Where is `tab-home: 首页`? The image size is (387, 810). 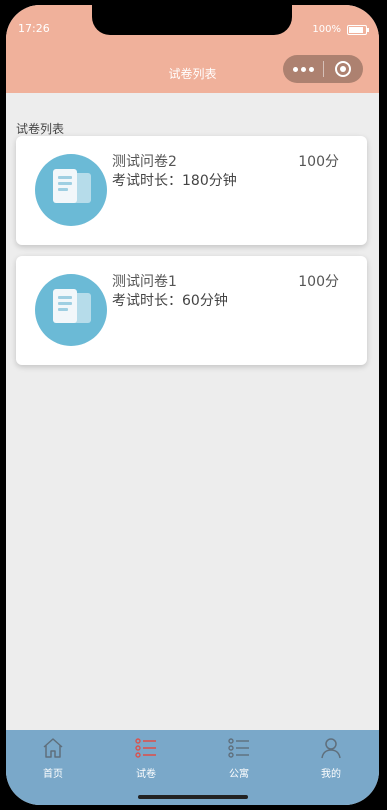 tab-home: 首页 is located at coordinates (53, 756).